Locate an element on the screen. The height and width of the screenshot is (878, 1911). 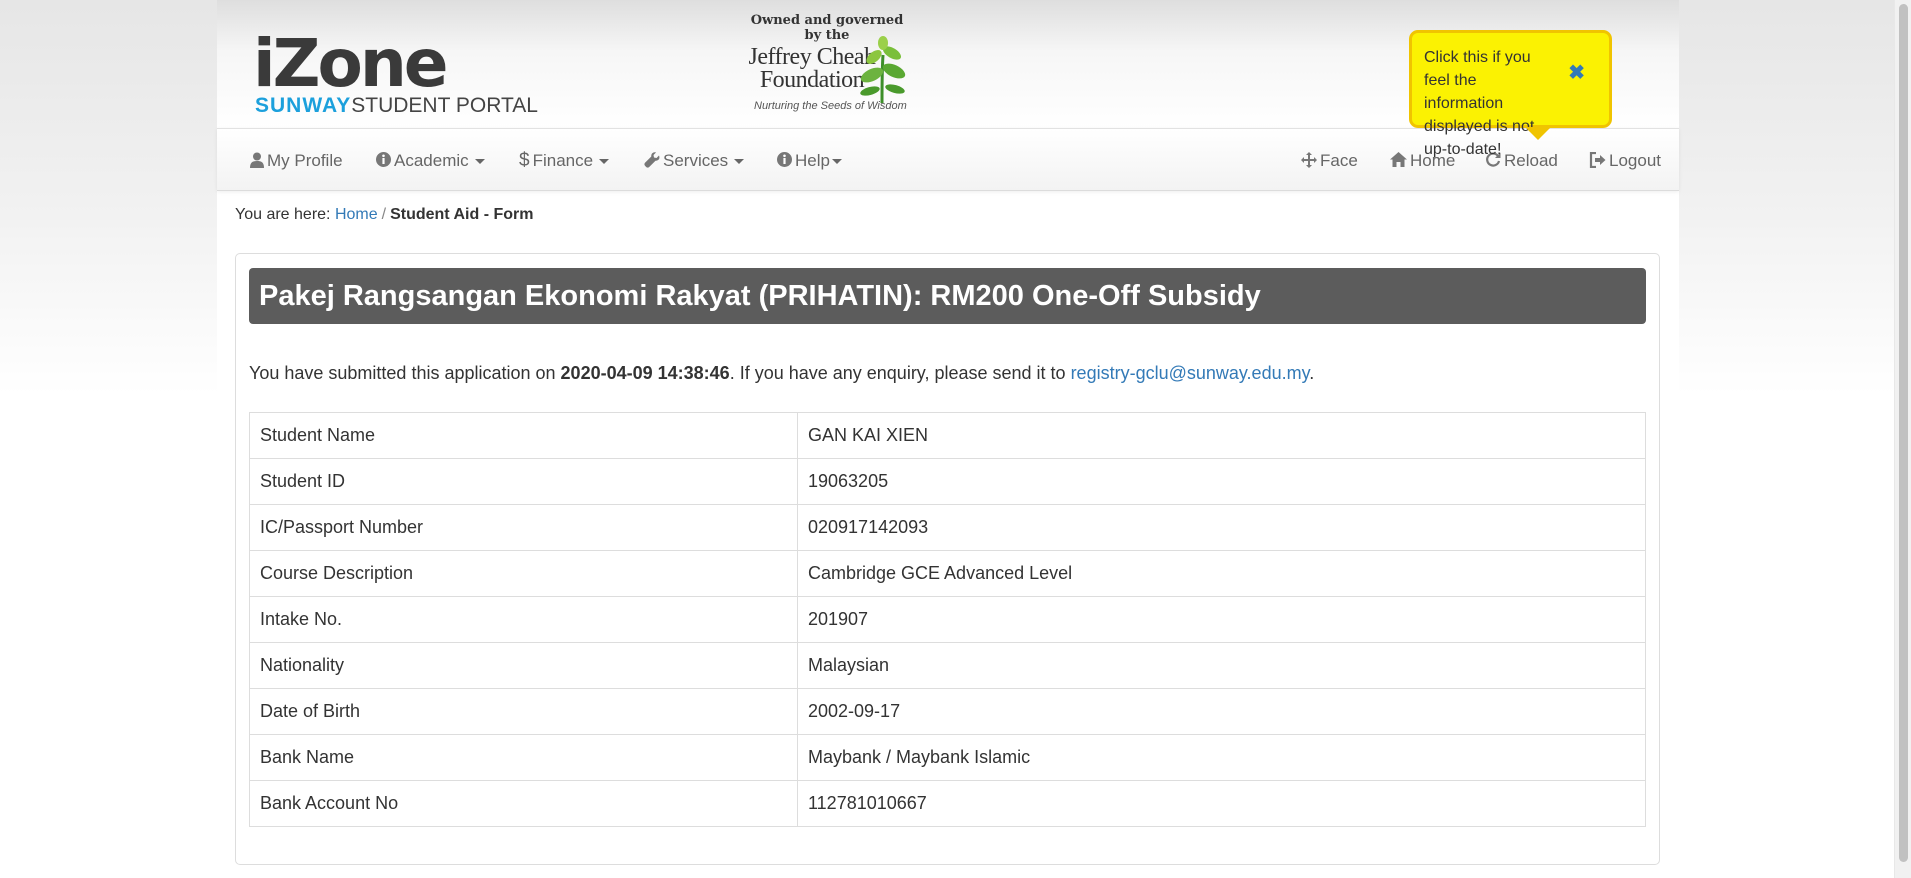
nav-logout: Logout is located at coordinates (1625, 160).